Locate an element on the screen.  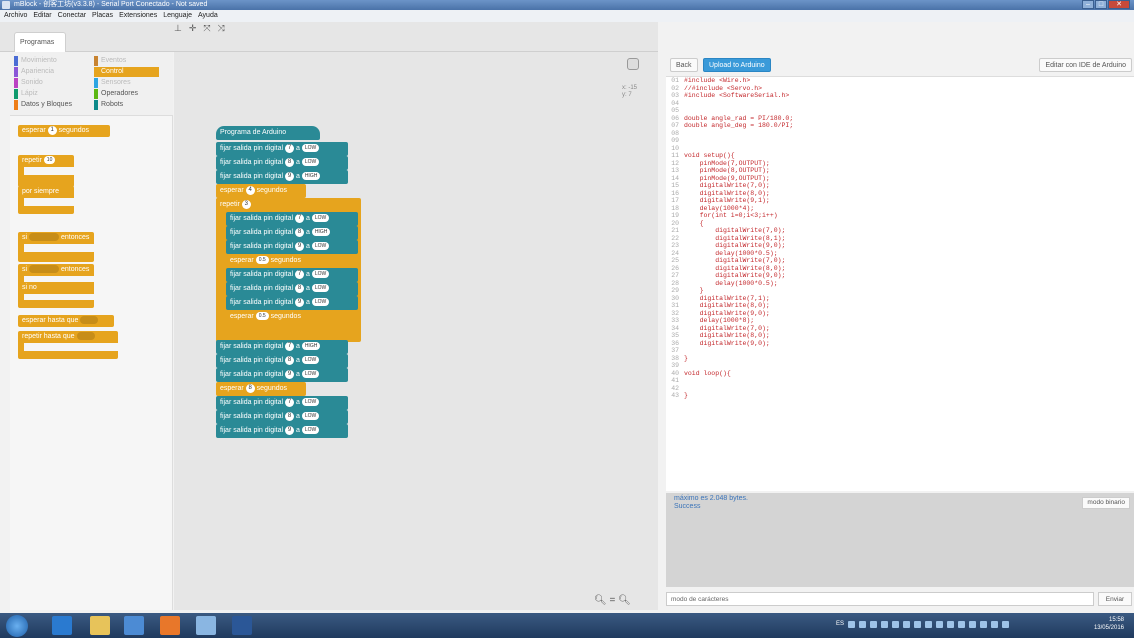
back-button: Back is located at coordinates (684, 65).